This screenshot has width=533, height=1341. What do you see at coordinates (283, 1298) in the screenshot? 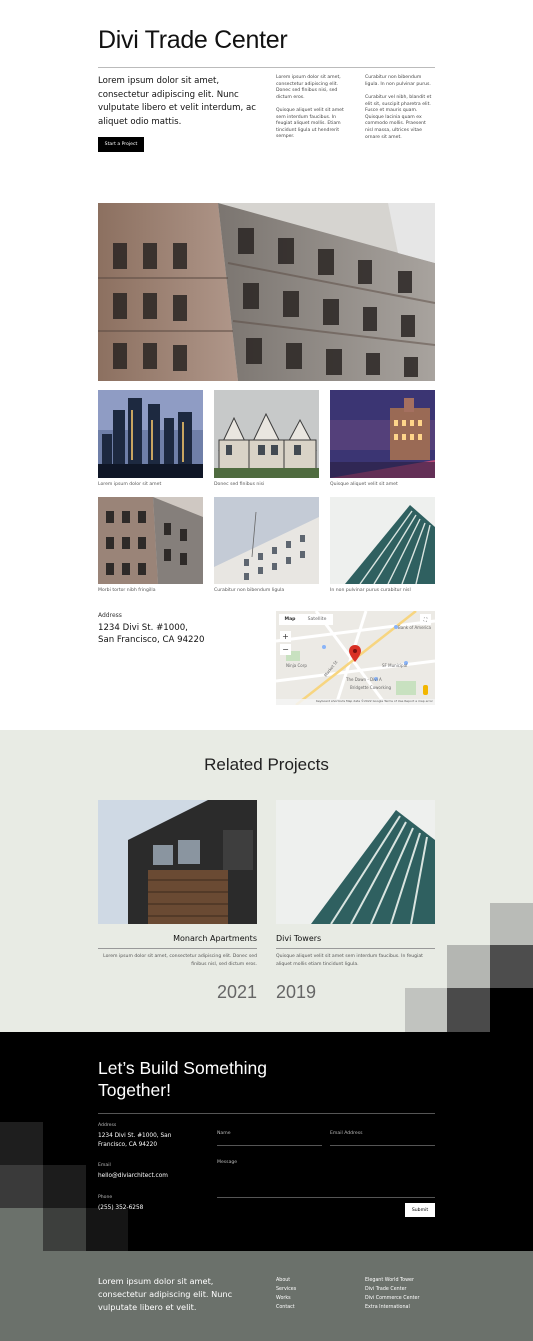
I see `footer-link-works: Works` at bounding box center [283, 1298].